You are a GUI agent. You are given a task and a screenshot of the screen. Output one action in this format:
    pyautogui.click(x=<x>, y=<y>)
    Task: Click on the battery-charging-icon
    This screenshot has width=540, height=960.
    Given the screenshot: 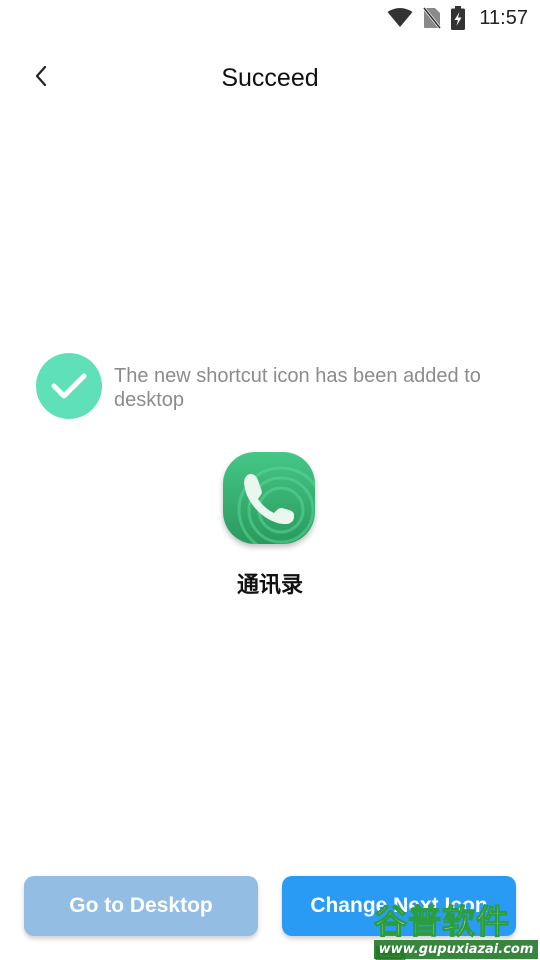 What is the action you would take?
    pyautogui.click(x=458, y=18)
    